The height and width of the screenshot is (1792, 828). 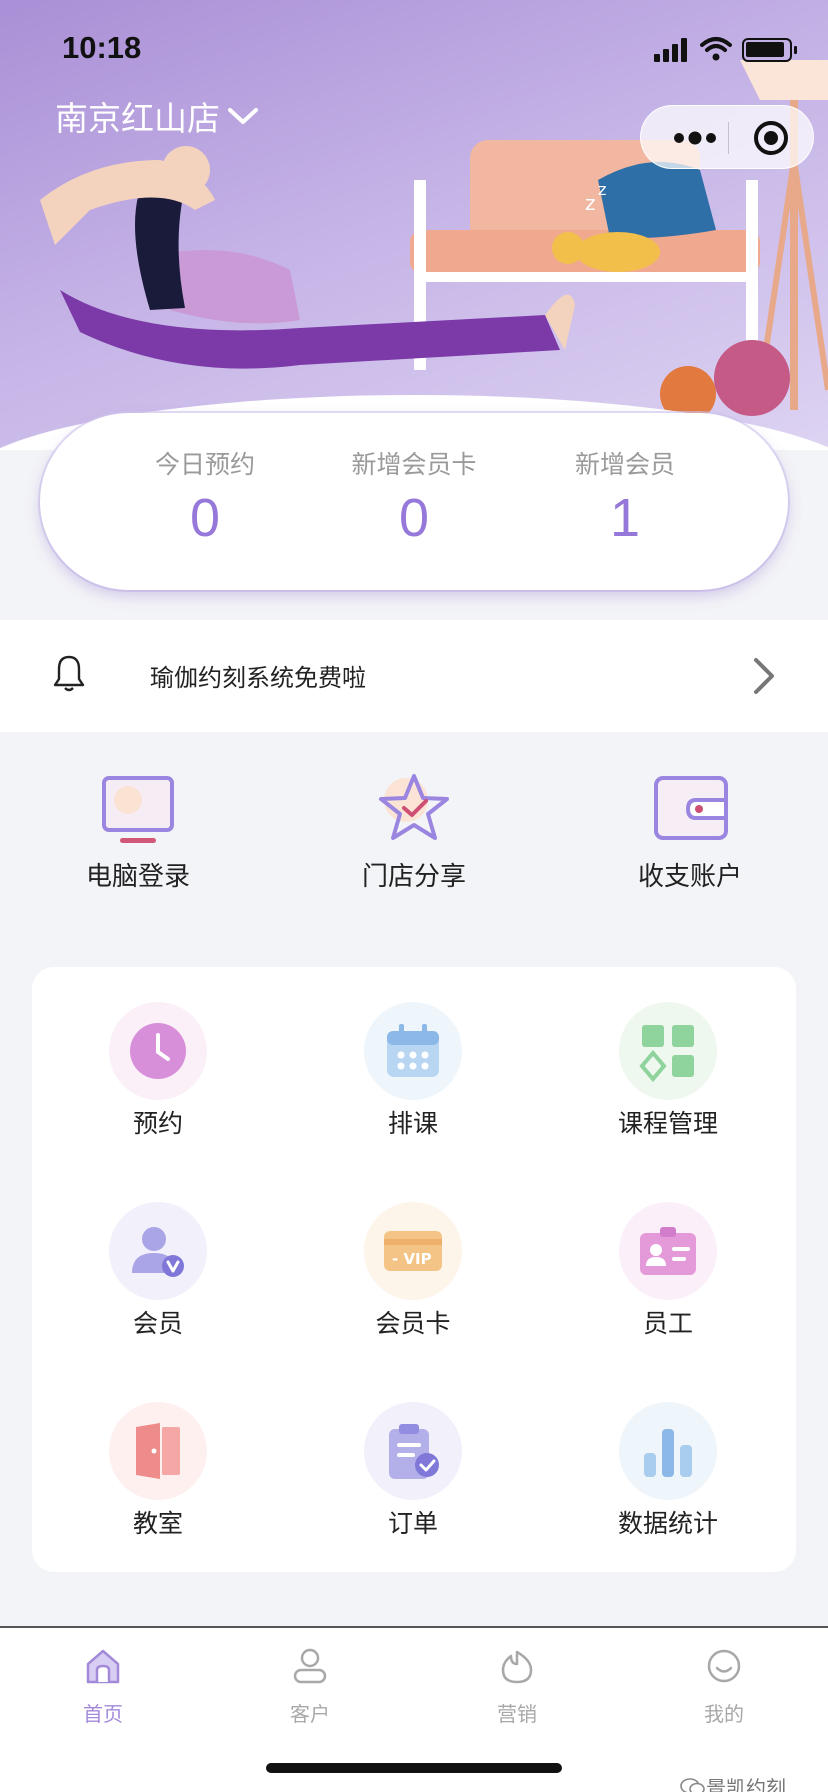 I want to click on grid-item-label: 员工, so click(x=667, y=1323).